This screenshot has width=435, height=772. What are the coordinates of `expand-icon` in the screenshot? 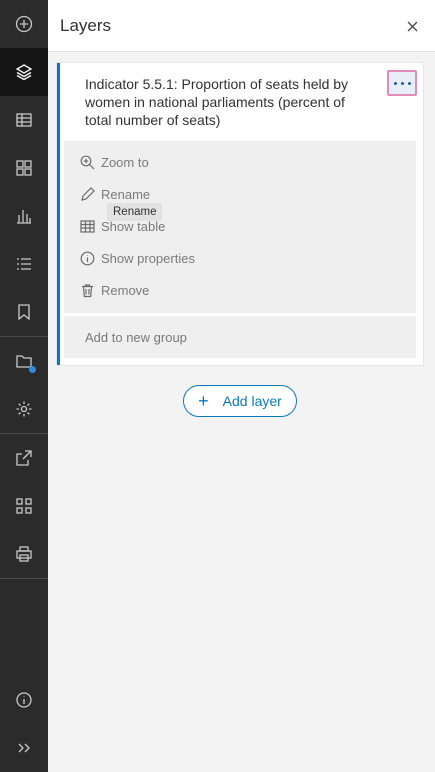 It's located at (24, 748).